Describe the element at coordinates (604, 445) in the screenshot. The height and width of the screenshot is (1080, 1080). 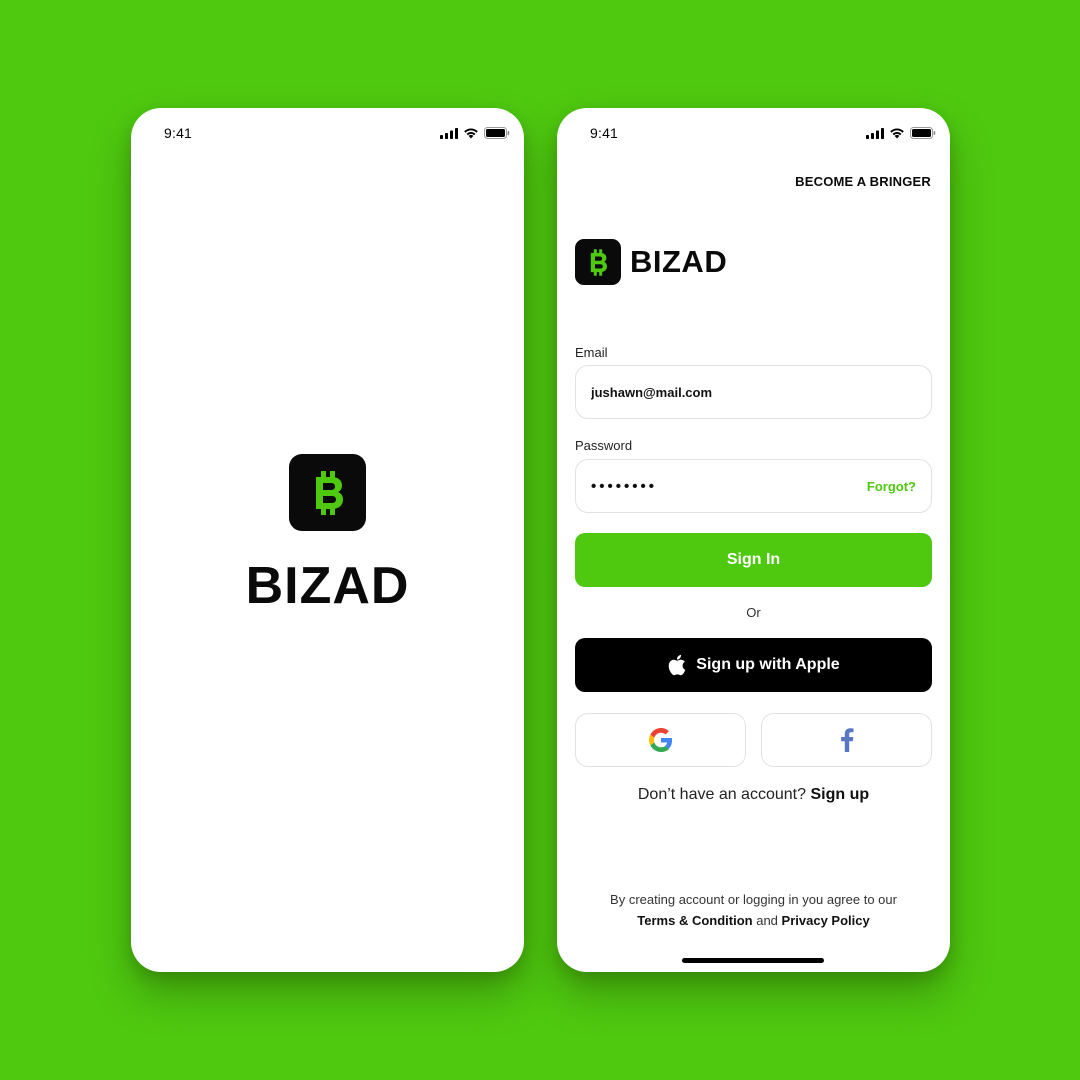
I see `password-label: Password` at that location.